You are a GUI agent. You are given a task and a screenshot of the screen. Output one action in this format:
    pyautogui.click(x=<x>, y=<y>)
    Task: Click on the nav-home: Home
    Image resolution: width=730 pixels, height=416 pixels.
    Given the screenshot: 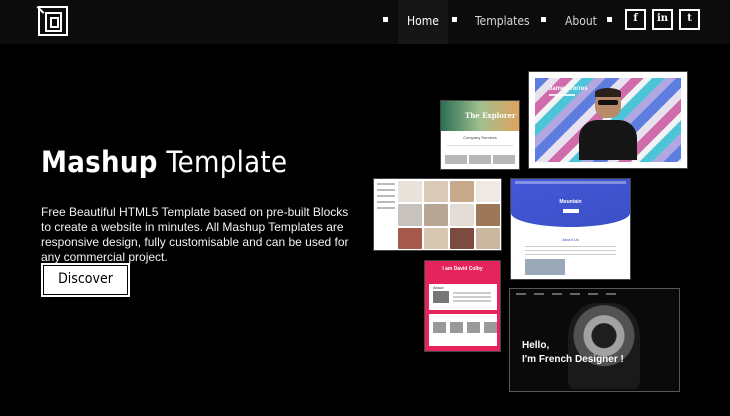 What is the action you would take?
    pyautogui.click(x=423, y=22)
    